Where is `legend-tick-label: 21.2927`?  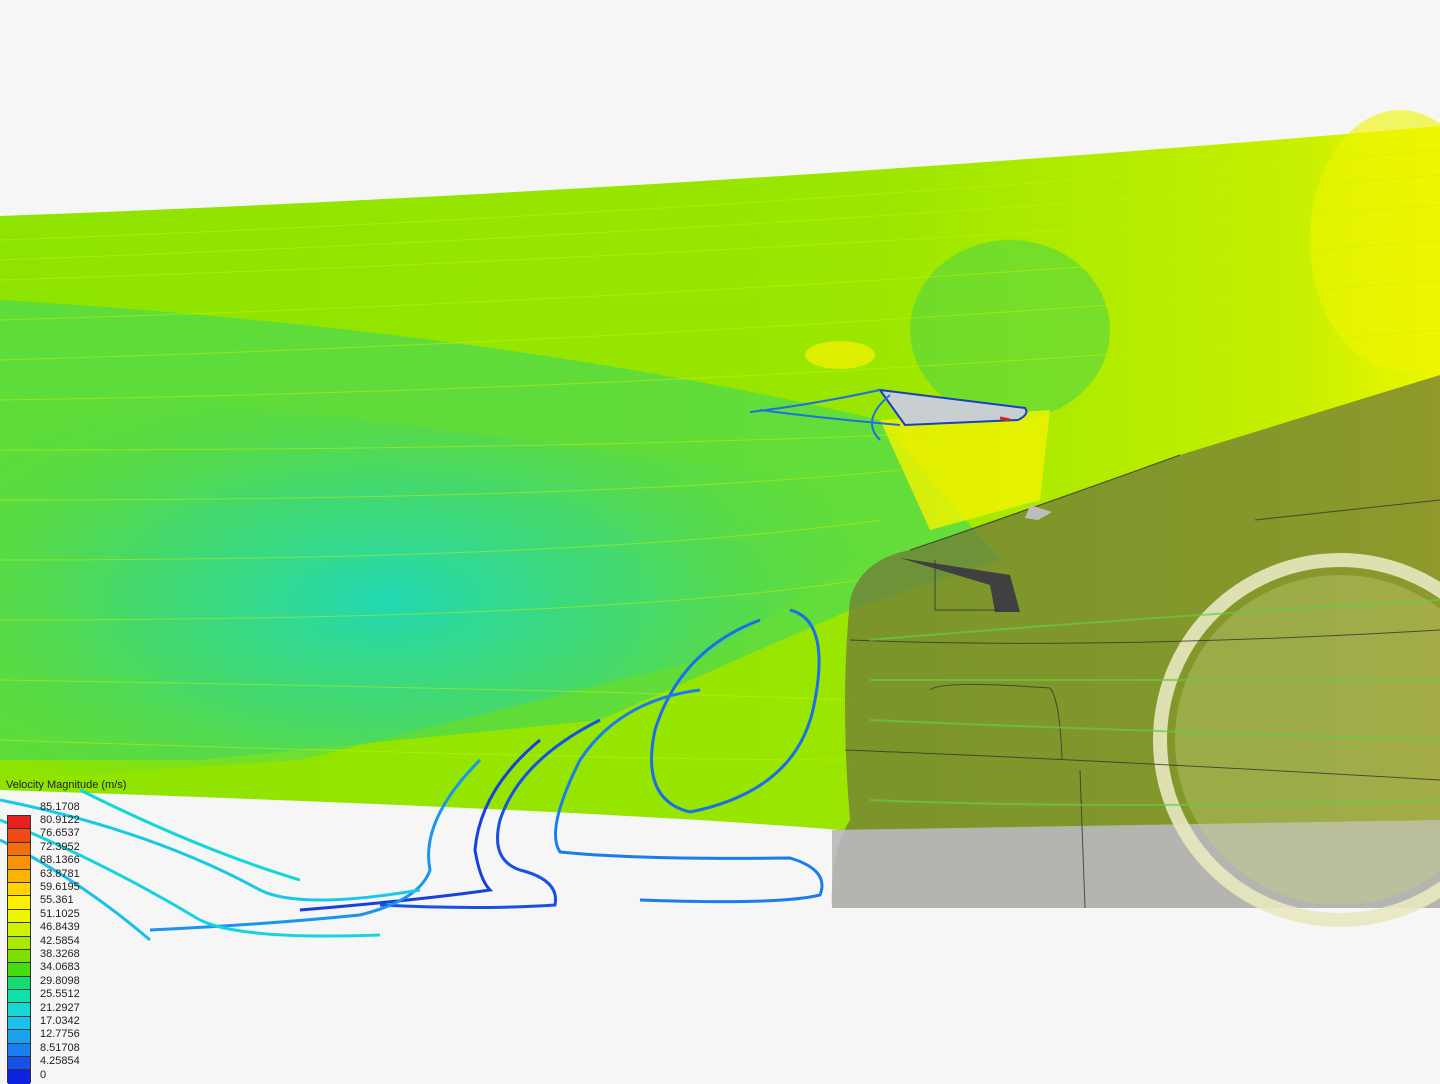
legend-tick-label: 21.2927 is located at coordinates (60, 1007).